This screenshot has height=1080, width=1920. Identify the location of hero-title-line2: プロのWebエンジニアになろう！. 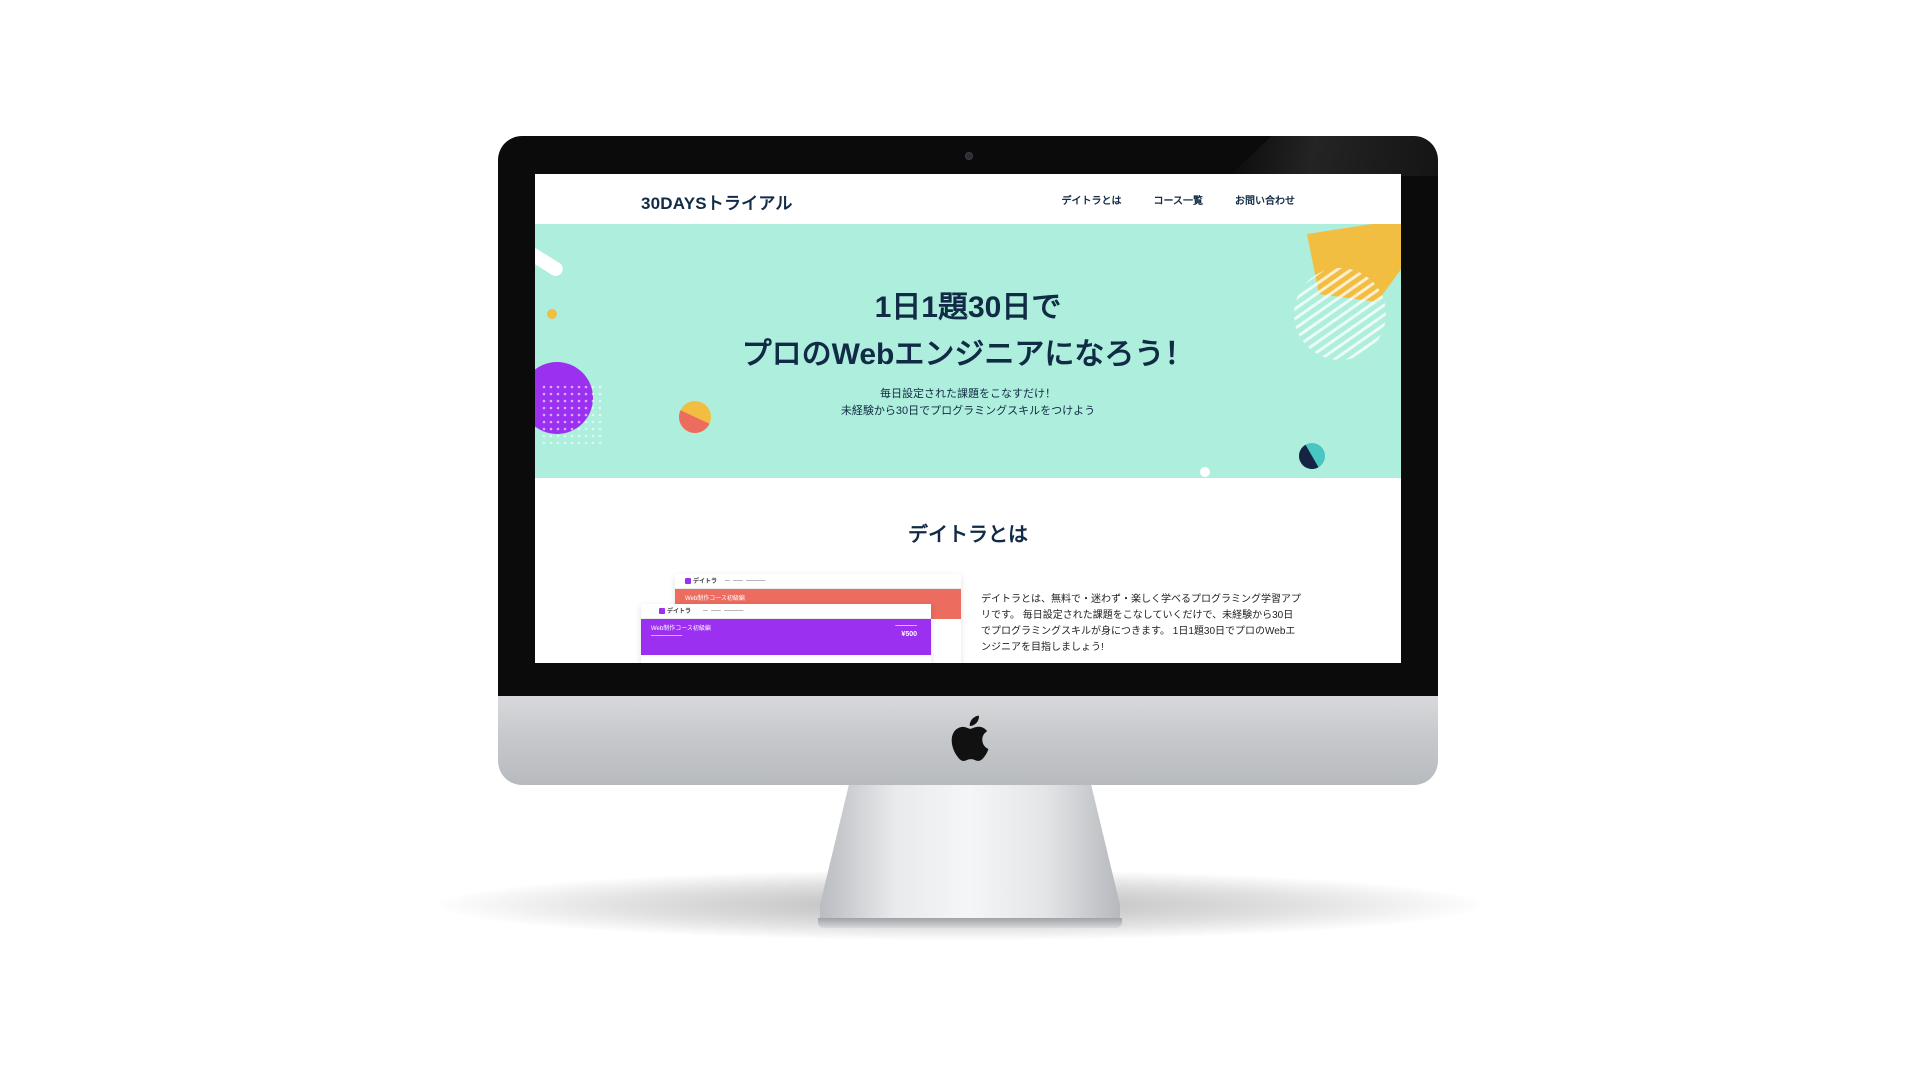
(968, 354).